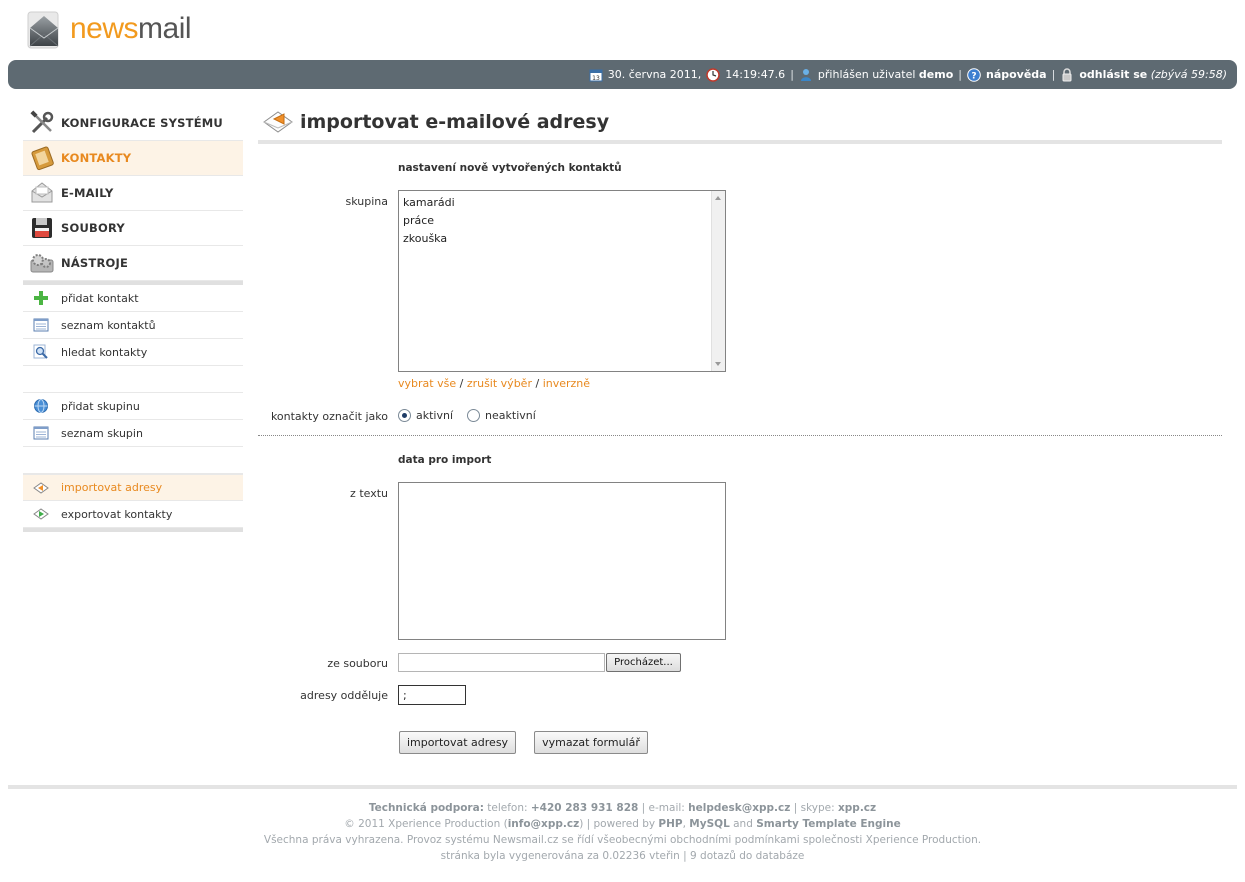  I want to click on sidebar-item-search-contacts: hledat kontakty, so click(133, 352).